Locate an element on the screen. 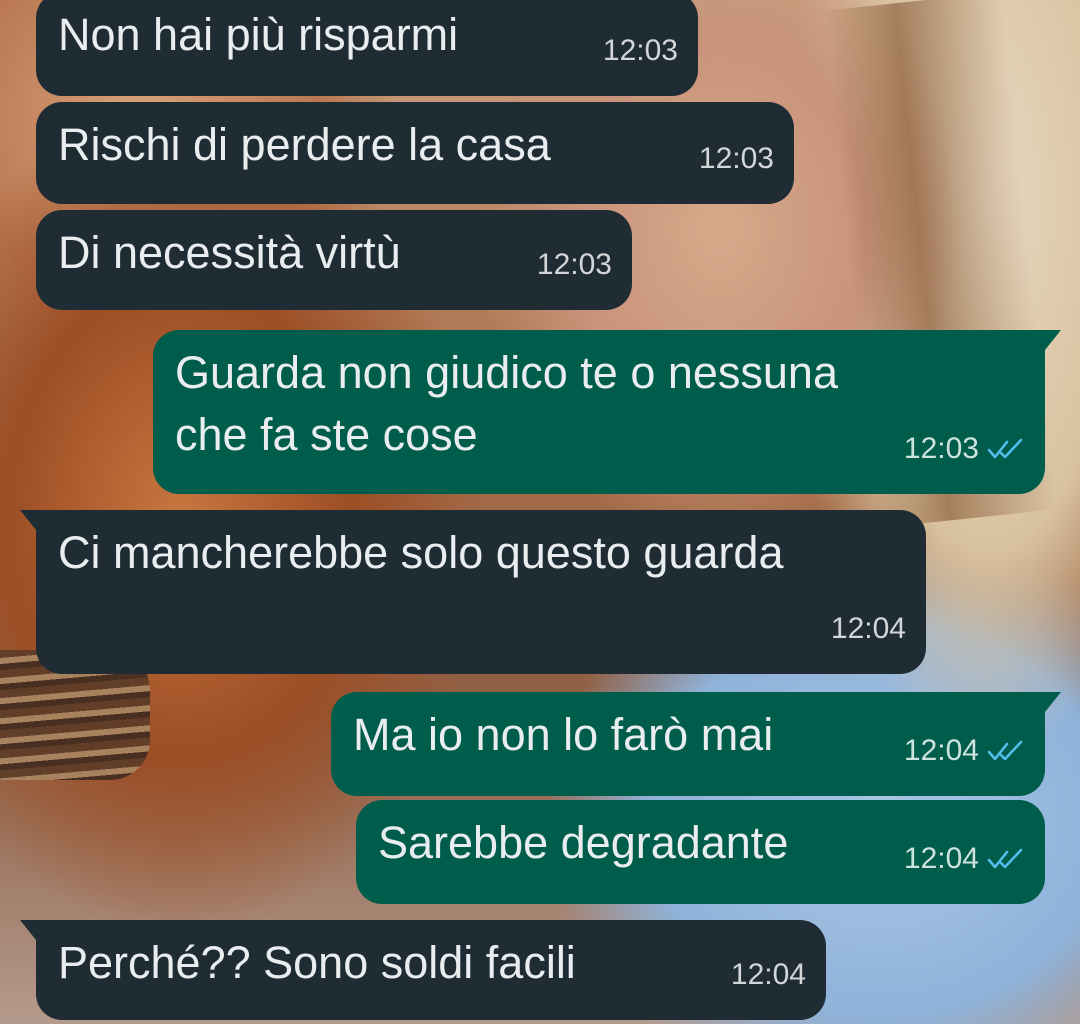 The image size is (1080, 1024). message-bubble-incoming: Non hai più risparmi 12:03 is located at coordinates (367, 48).